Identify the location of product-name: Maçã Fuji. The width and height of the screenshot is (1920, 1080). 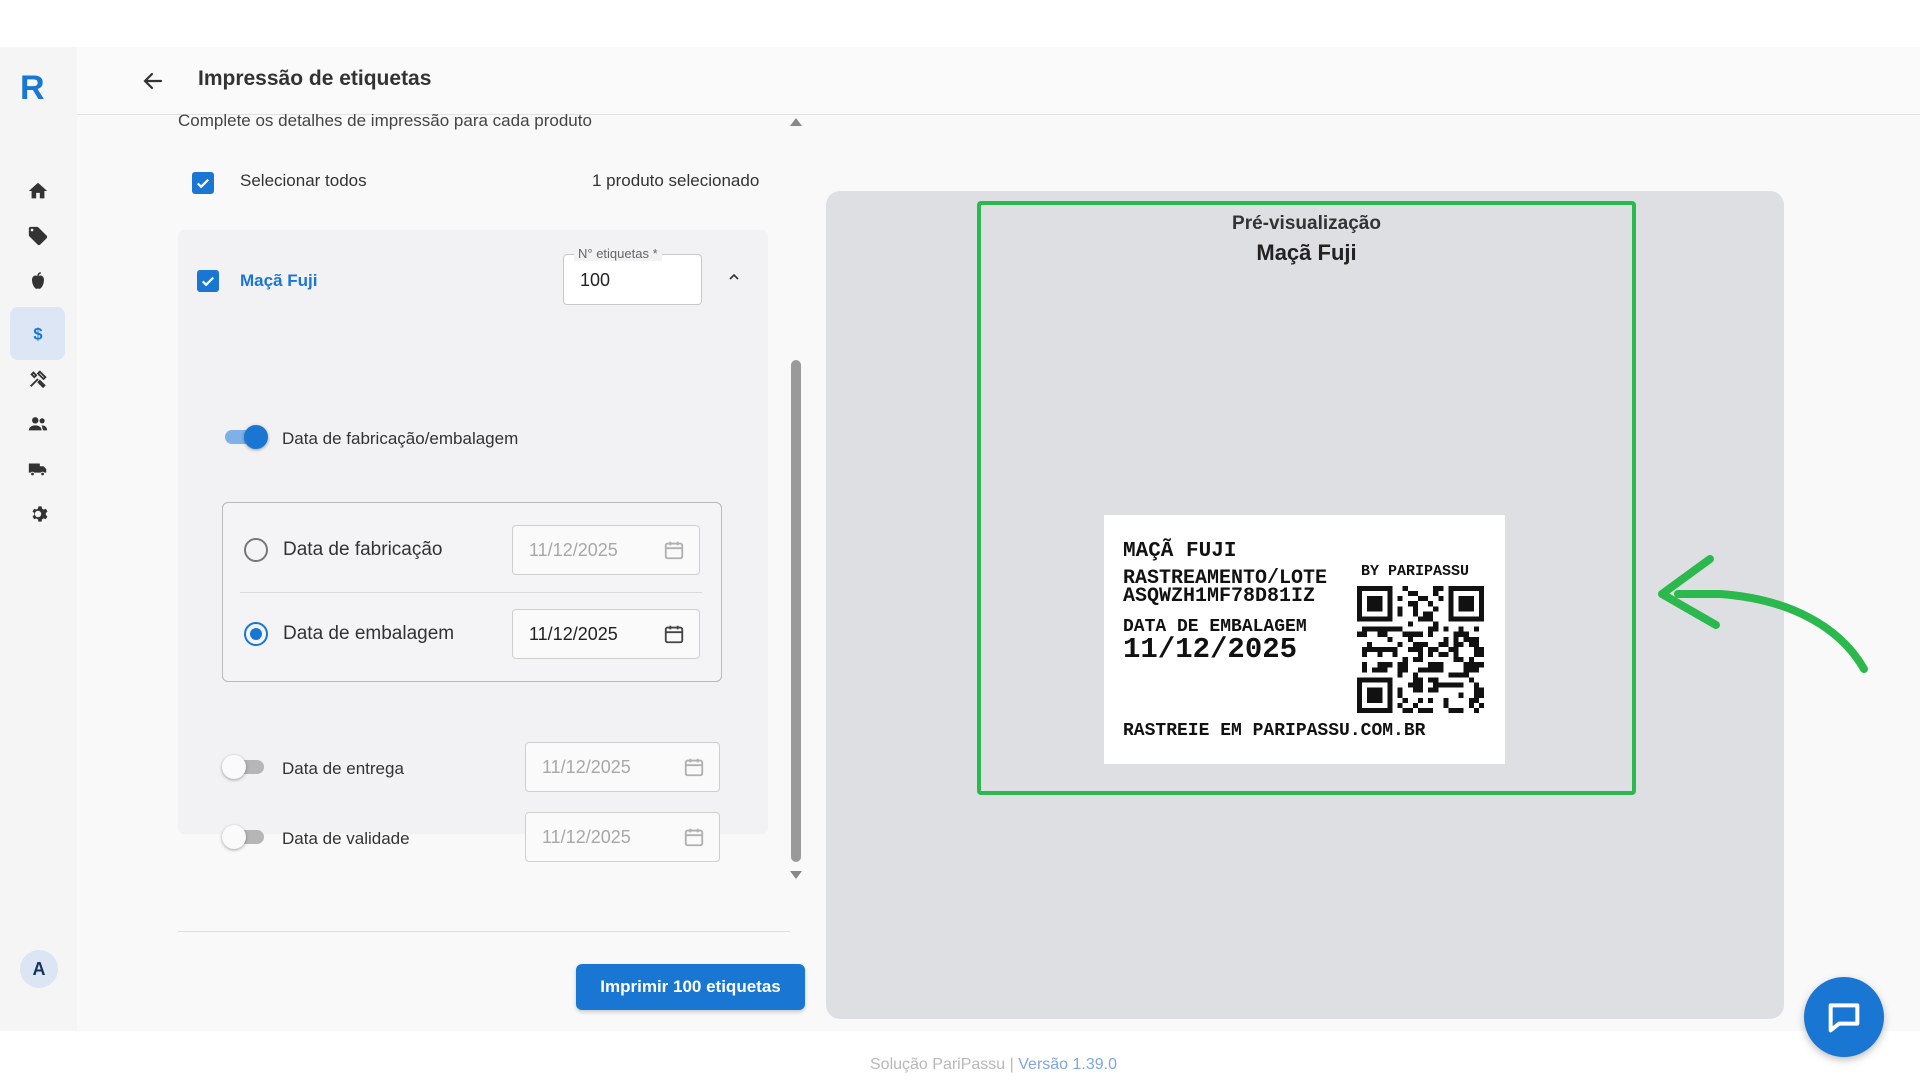
(279, 280).